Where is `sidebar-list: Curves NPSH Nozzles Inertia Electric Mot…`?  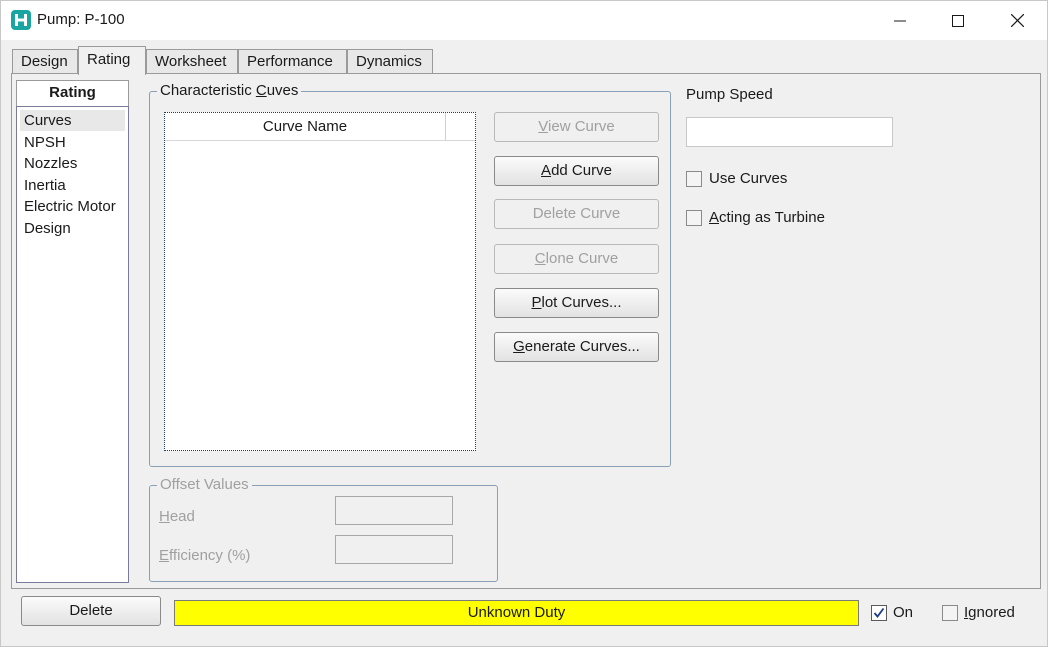 sidebar-list: Curves NPSH Nozzles Inertia Electric Mot… is located at coordinates (72, 344).